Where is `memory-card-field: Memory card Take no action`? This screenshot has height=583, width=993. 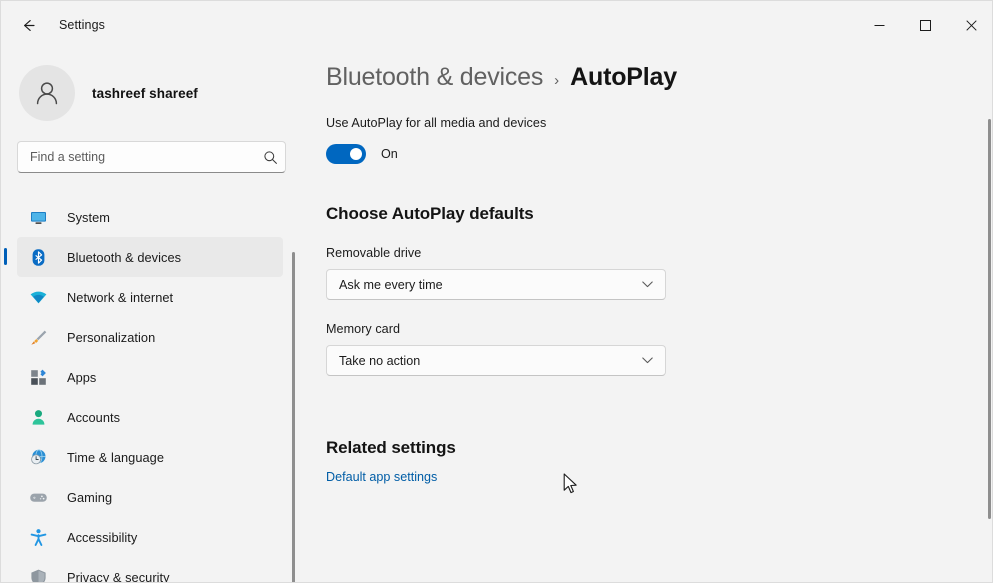
memory-card-field: Memory card Take no action is located at coordinates (659, 349).